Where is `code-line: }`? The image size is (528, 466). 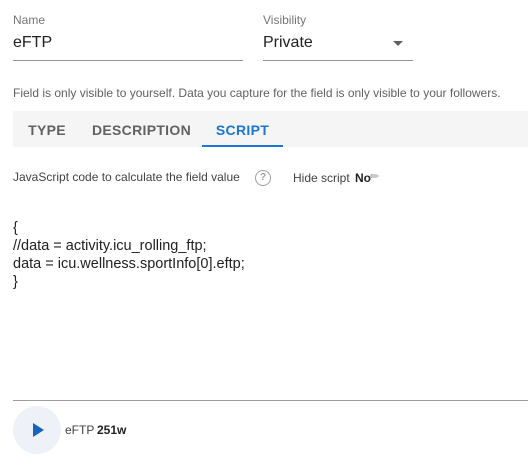
code-line: } is located at coordinates (15, 282).